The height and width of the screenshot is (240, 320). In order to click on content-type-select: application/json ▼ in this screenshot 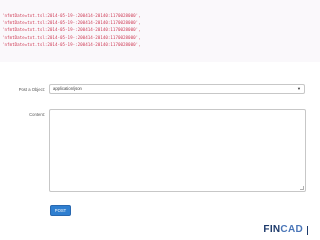, I will do `click(177, 89)`.